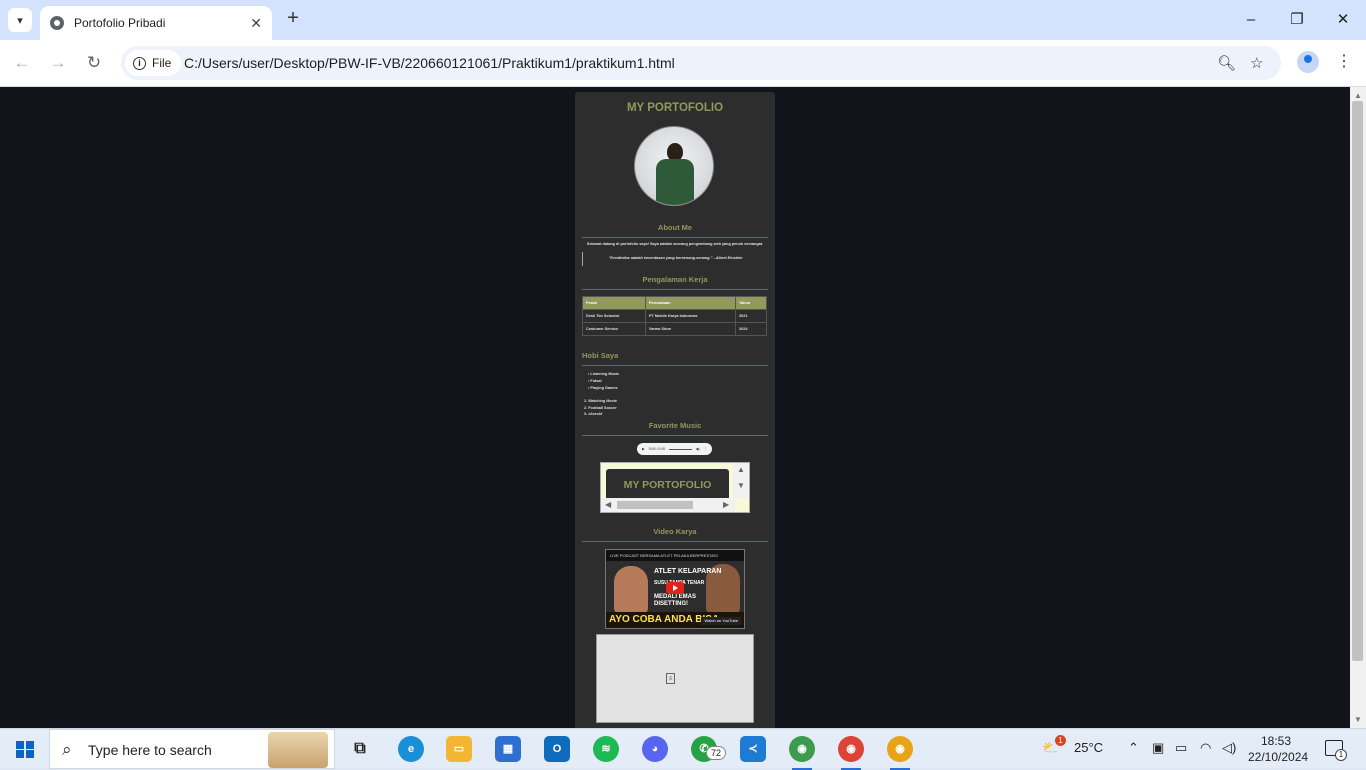 This screenshot has width=1366, height=770. Describe the element at coordinates (411, 749) in the screenshot. I see `edge-icon: e` at that location.